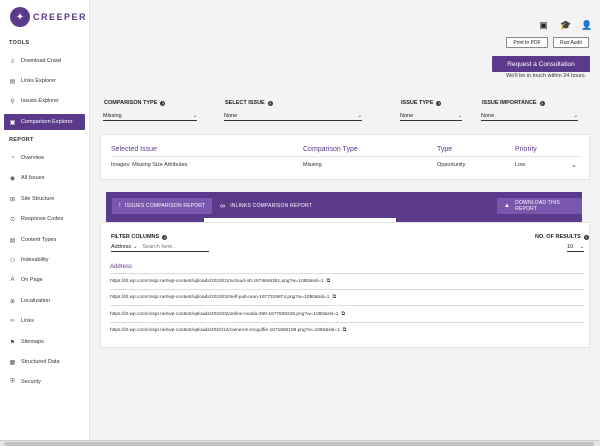 This screenshot has width=600, height=446. I want to click on sidebar-item-label: Links Explorer, so click(38, 81).